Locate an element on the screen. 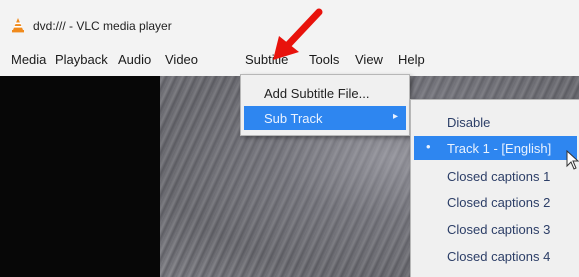 Image resolution: width=579 pixels, height=277 pixels. closed-captions-4-label: Closed captions 4 is located at coordinates (499, 256).